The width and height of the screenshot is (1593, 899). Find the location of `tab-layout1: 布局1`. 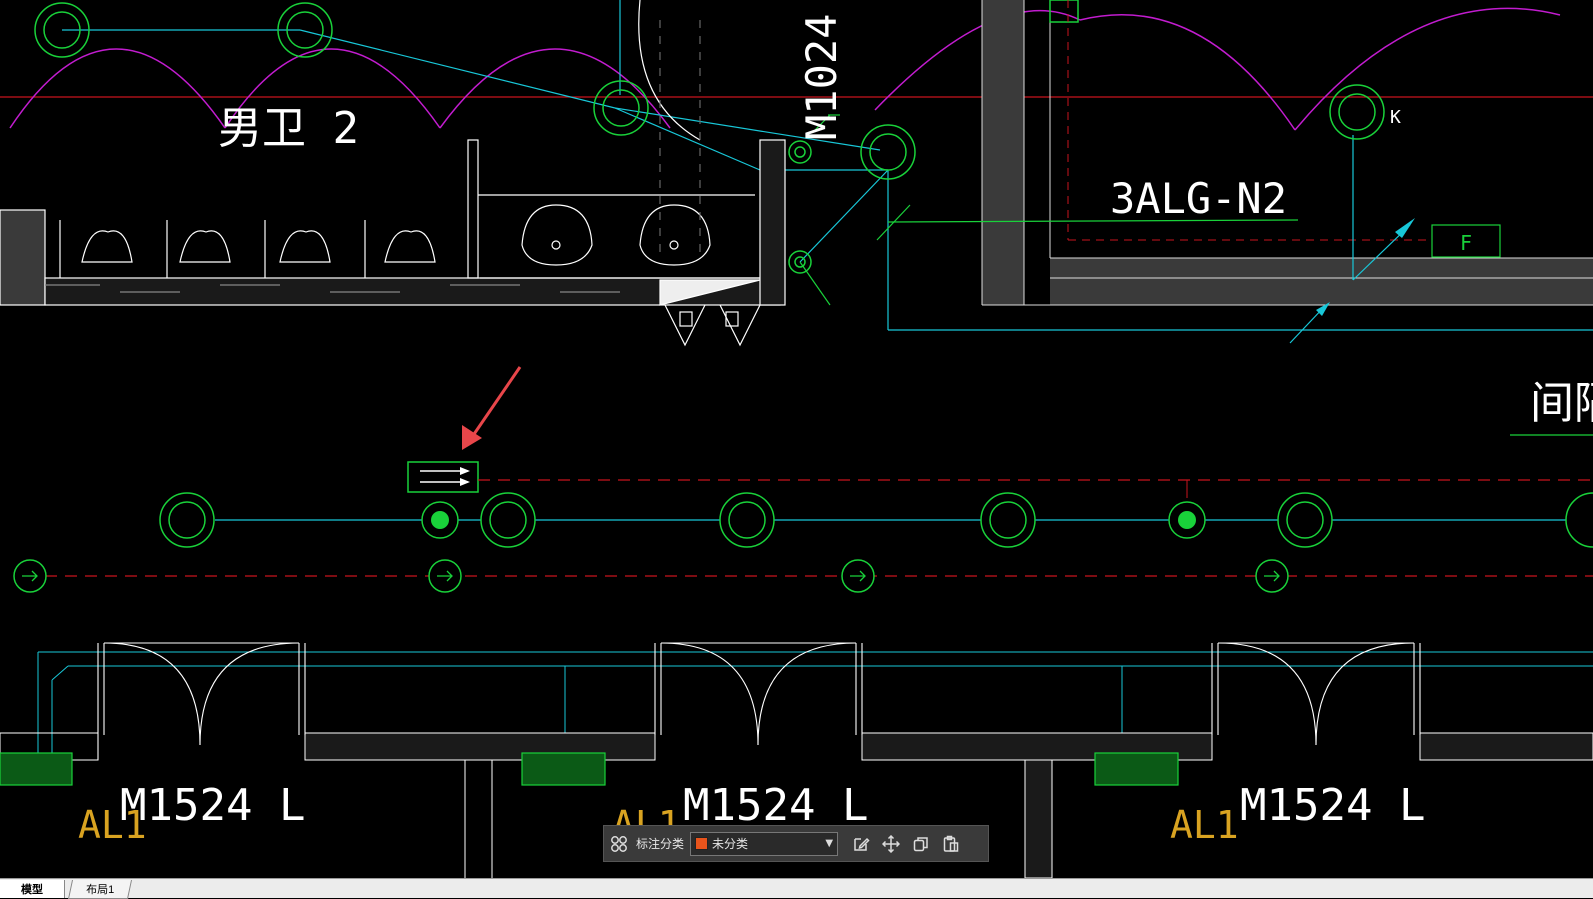

tab-layout1: 布局1 is located at coordinates (100, 889).